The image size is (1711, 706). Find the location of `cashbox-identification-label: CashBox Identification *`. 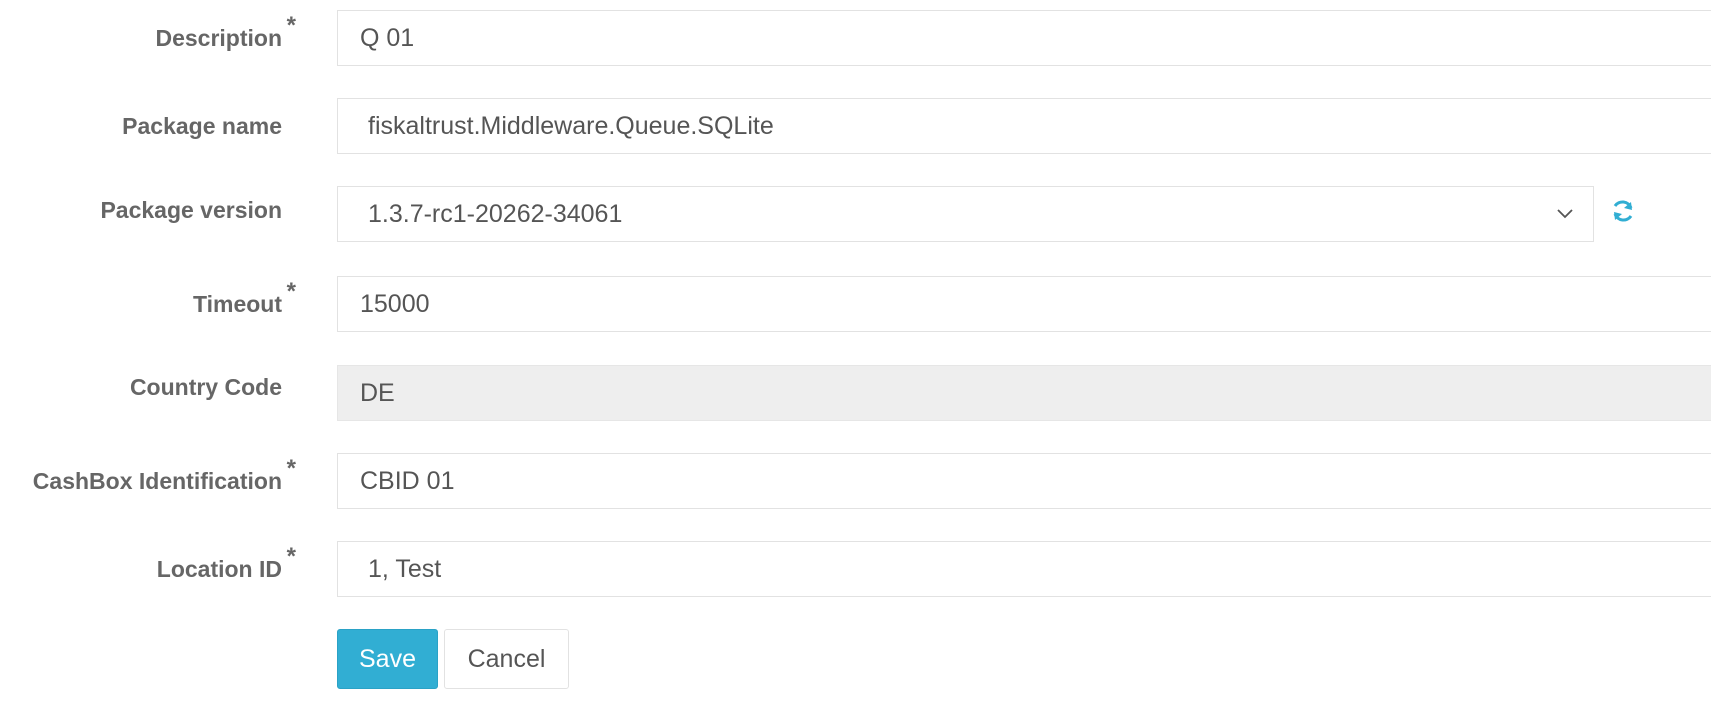

cashbox-identification-label: CashBox Identification * is located at coordinates (148, 481).